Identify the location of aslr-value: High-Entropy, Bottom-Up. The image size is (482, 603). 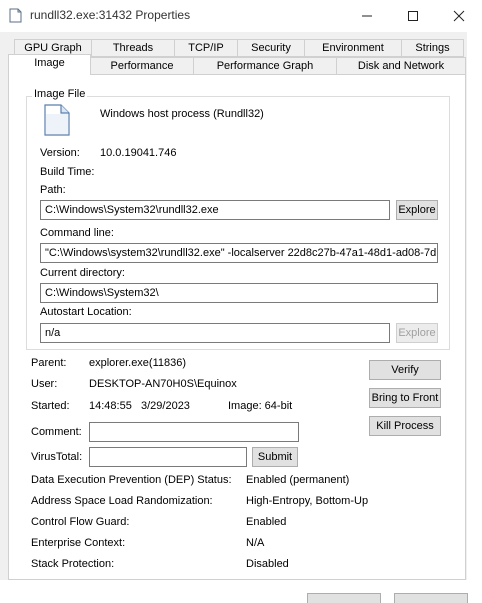
(307, 501).